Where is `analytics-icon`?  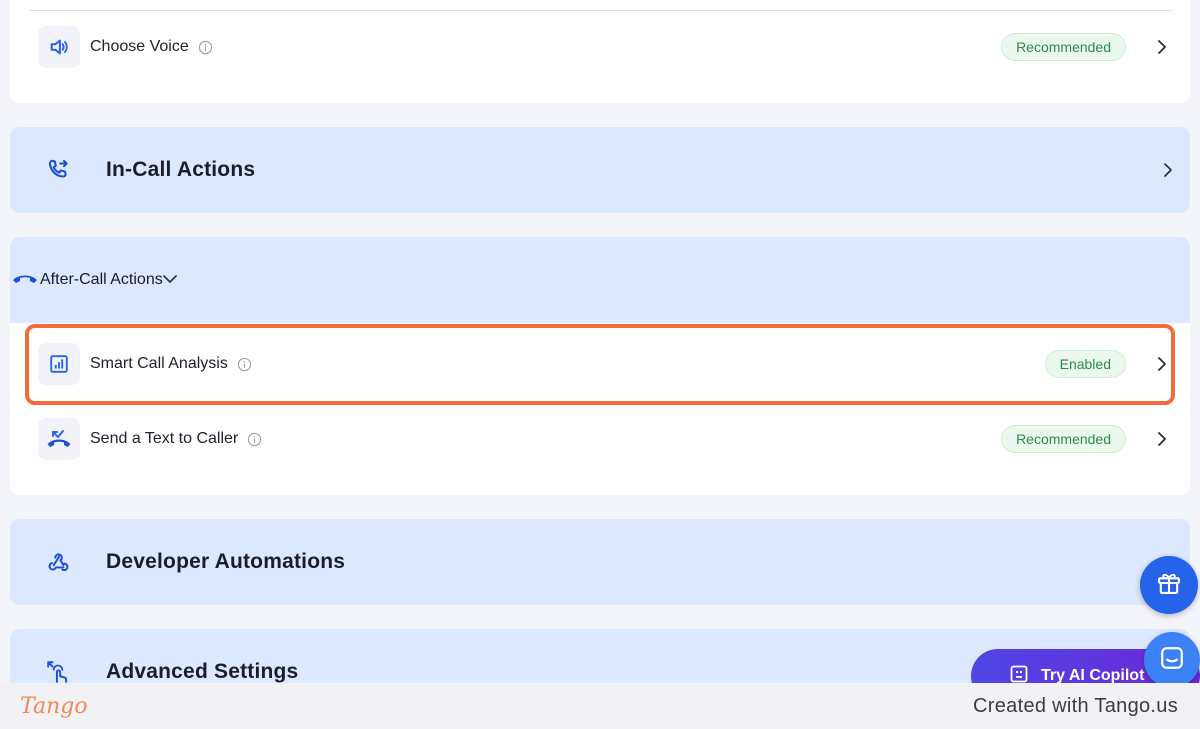
analytics-icon is located at coordinates (59, 364).